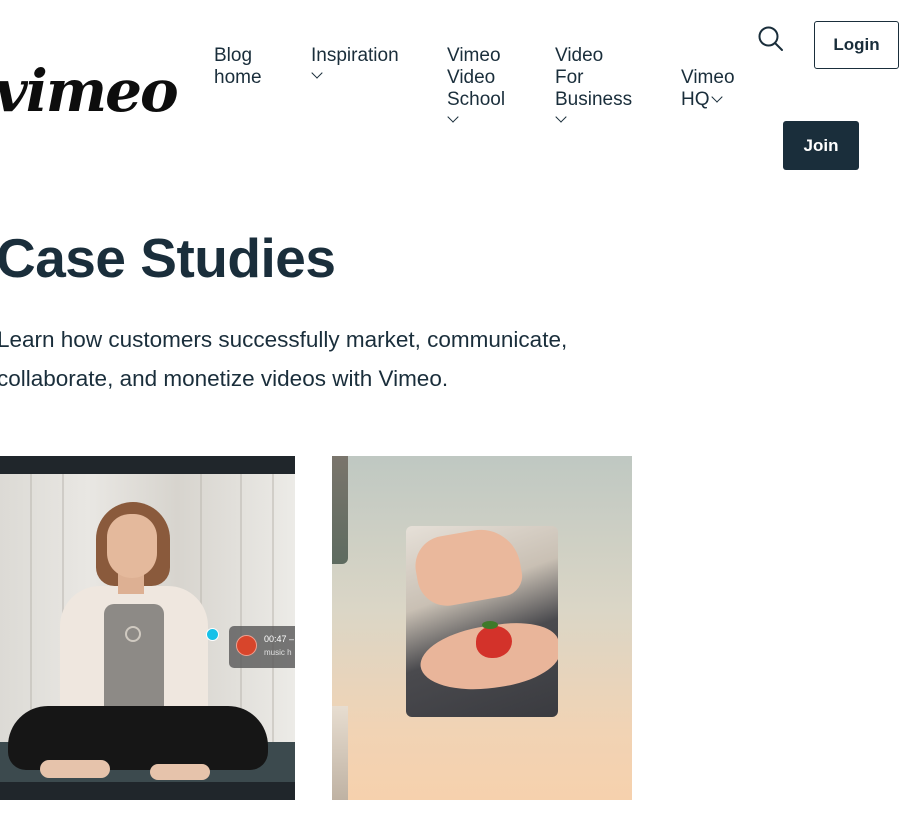 The width and height of the screenshot is (916, 822). What do you see at coordinates (482, 621) in the screenshot?
I see `hands-strawberry-image` at bounding box center [482, 621].